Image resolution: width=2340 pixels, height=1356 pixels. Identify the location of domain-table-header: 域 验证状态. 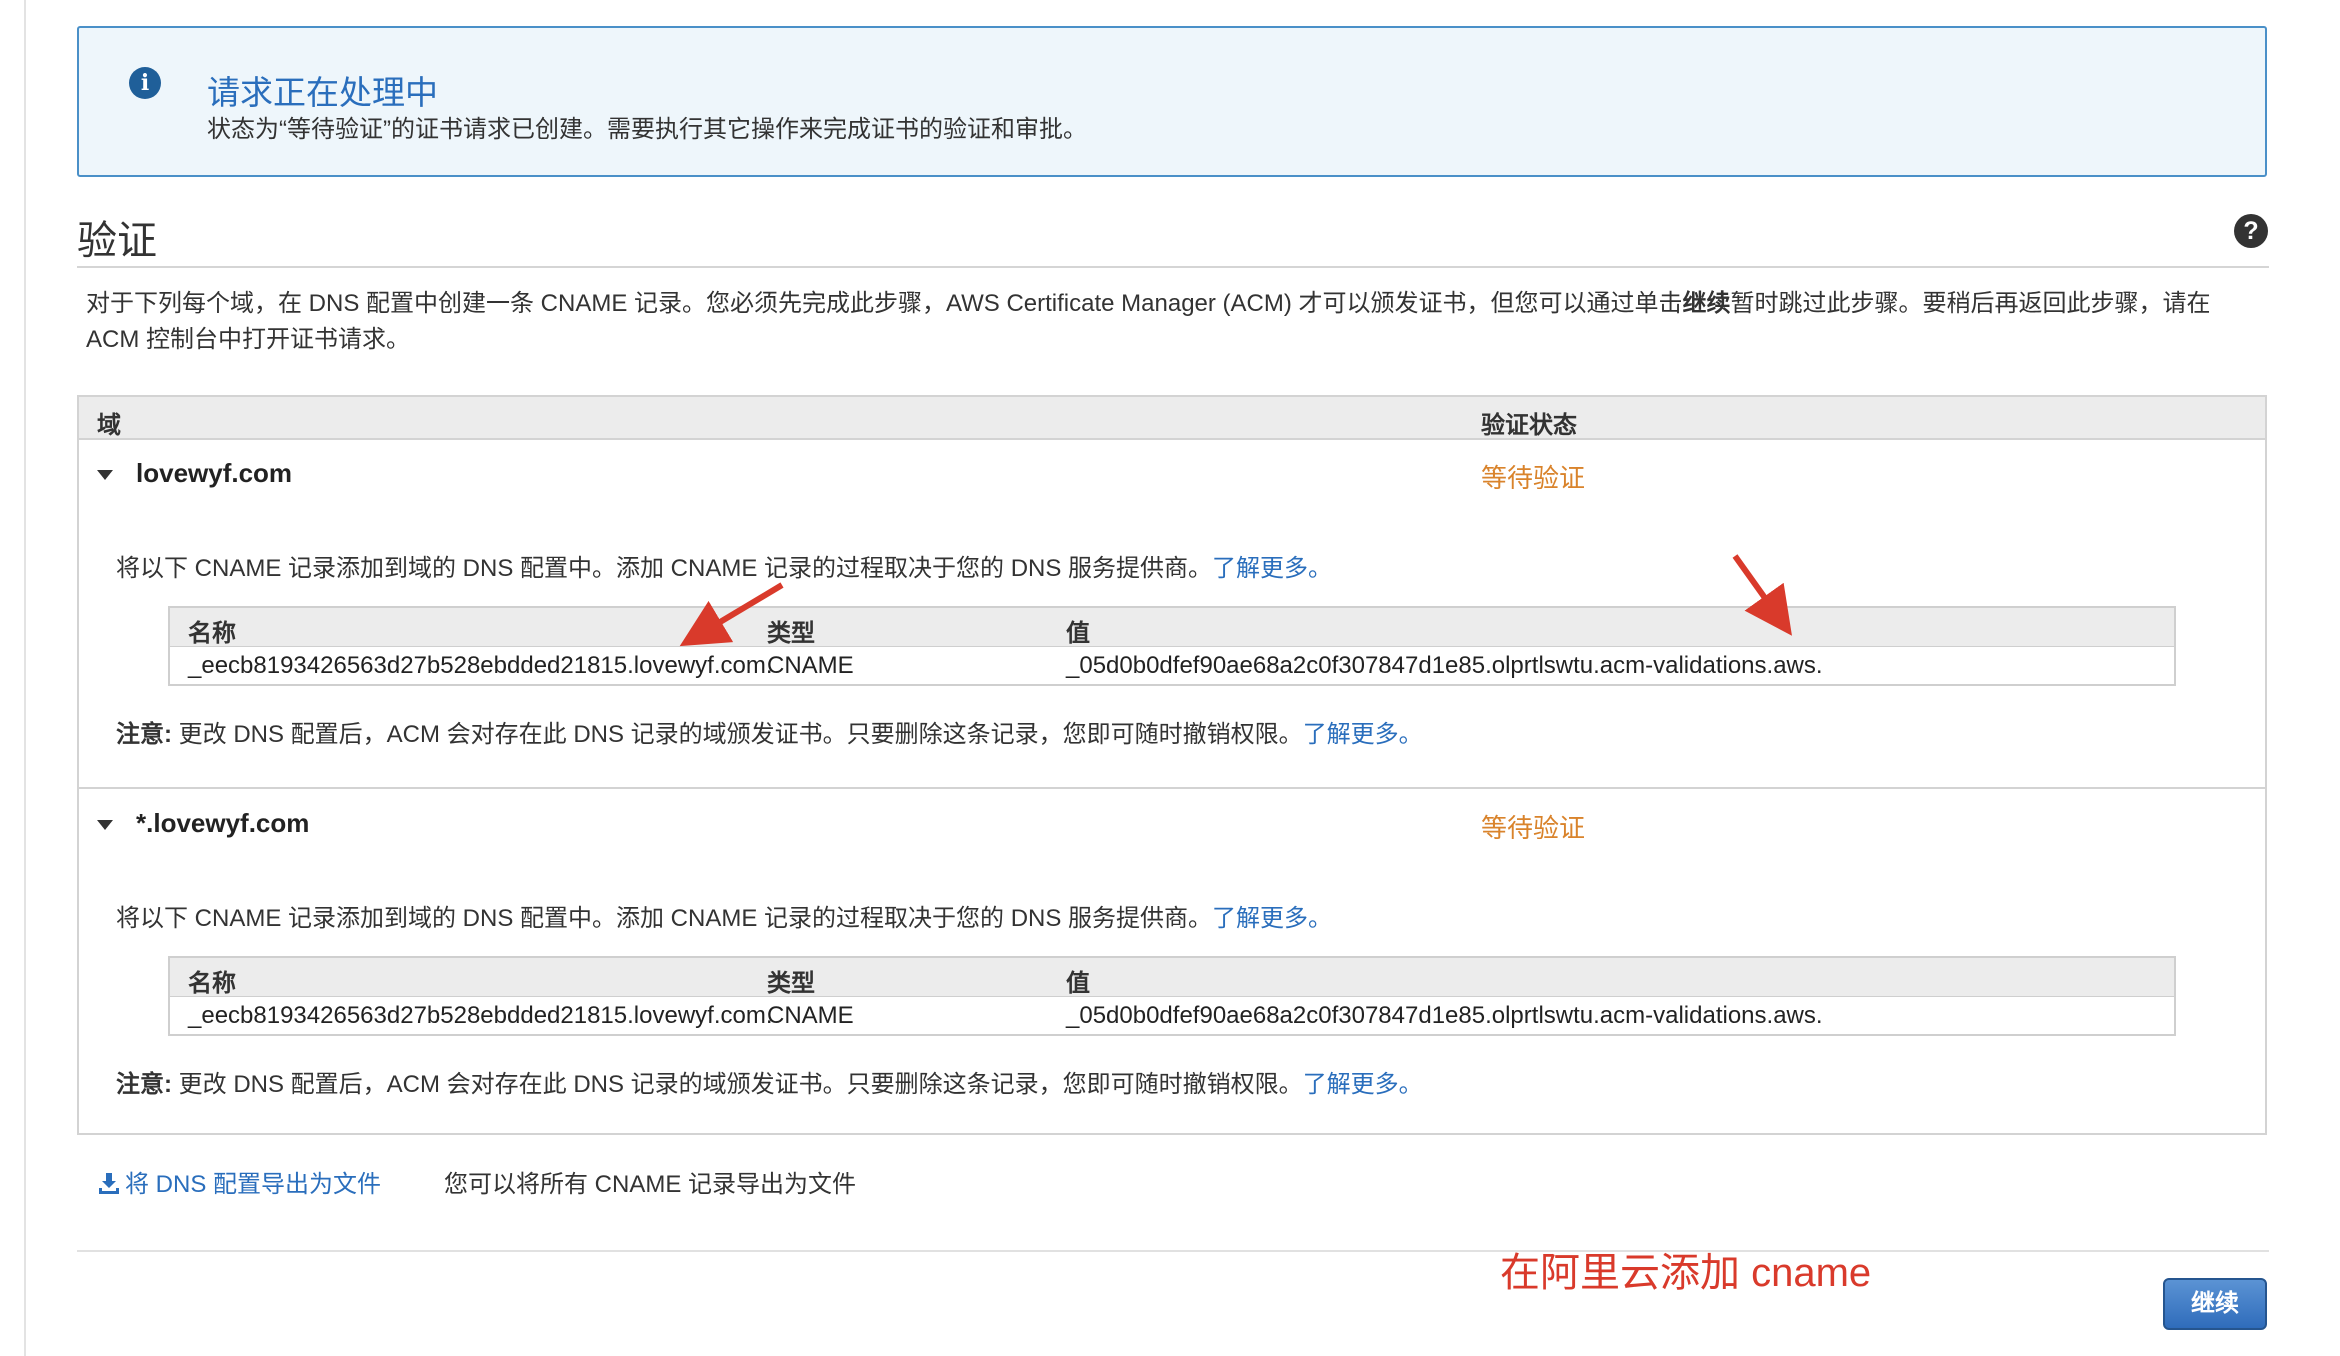
(1172, 418).